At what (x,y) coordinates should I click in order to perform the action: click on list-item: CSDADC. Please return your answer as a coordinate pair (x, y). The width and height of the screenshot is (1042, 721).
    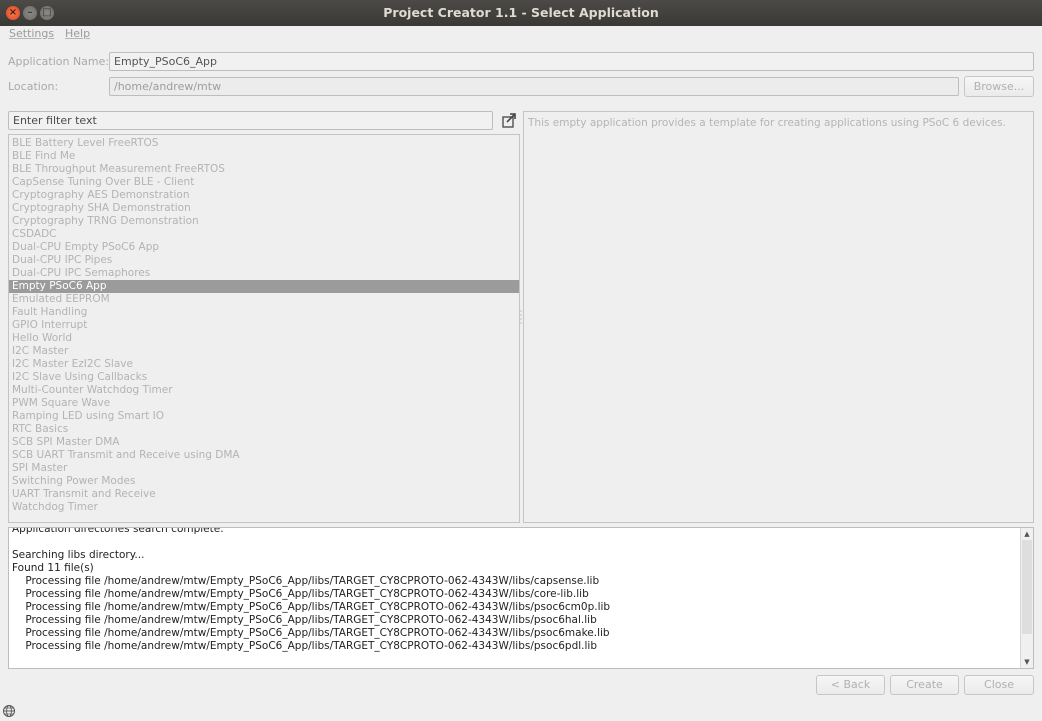
    Looking at the image, I should click on (264, 234).